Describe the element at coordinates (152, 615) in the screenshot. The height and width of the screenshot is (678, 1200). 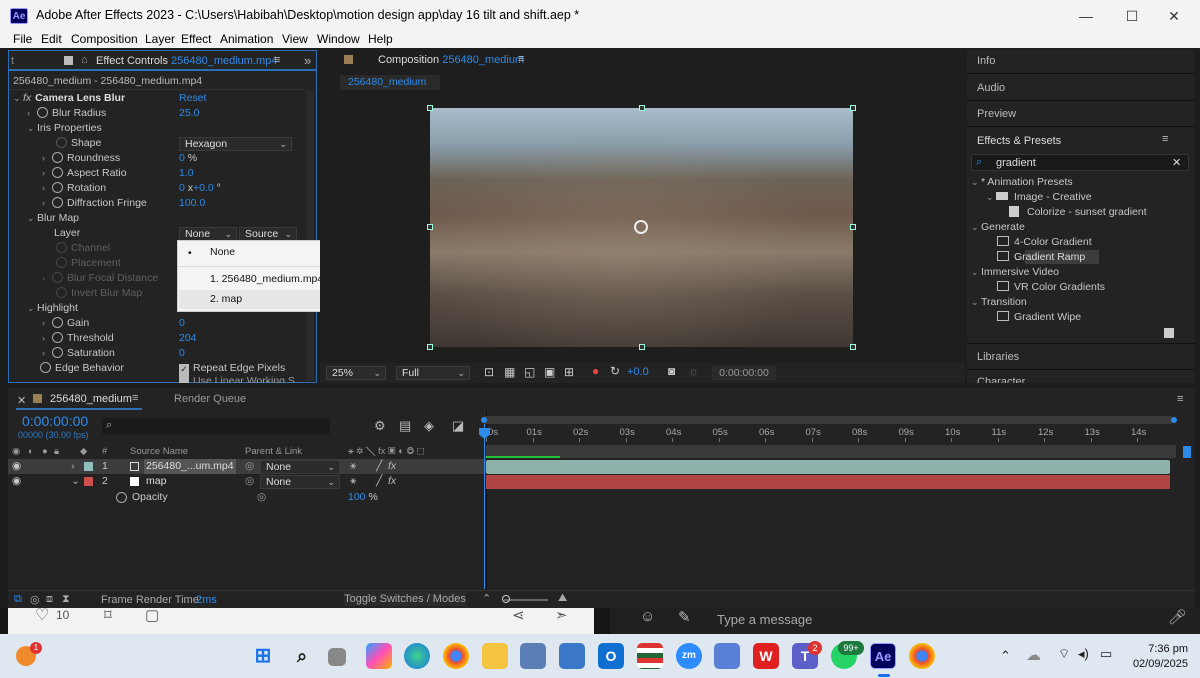
I see `comment-icon: ▢` at that location.